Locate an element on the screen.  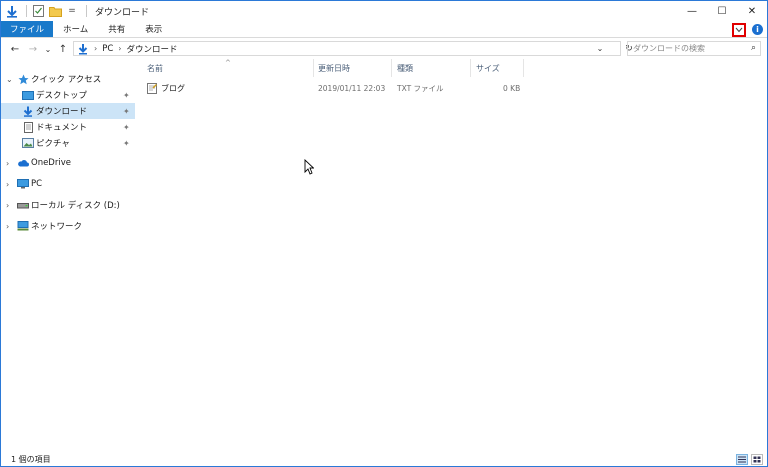
file-name-cell: ブログ is located at coordinates (166, 88).